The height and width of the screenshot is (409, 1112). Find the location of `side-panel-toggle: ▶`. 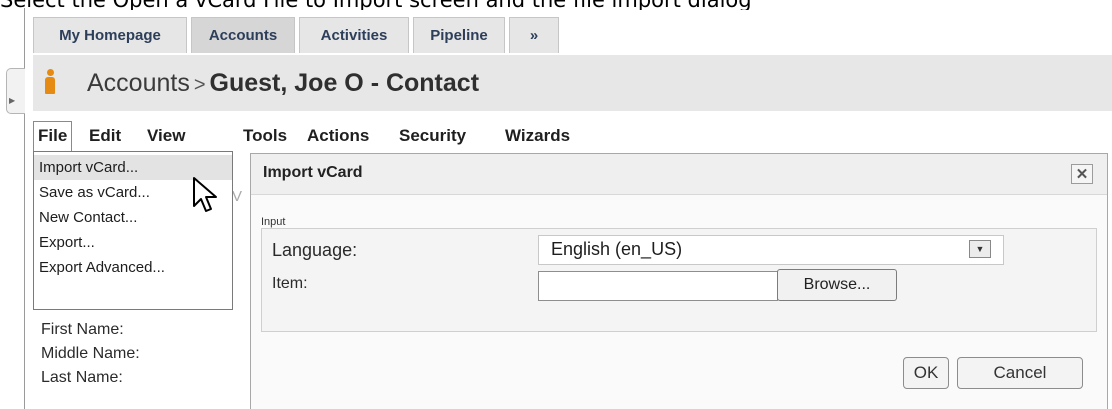

side-panel-toggle: ▶ is located at coordinates (15, 91).